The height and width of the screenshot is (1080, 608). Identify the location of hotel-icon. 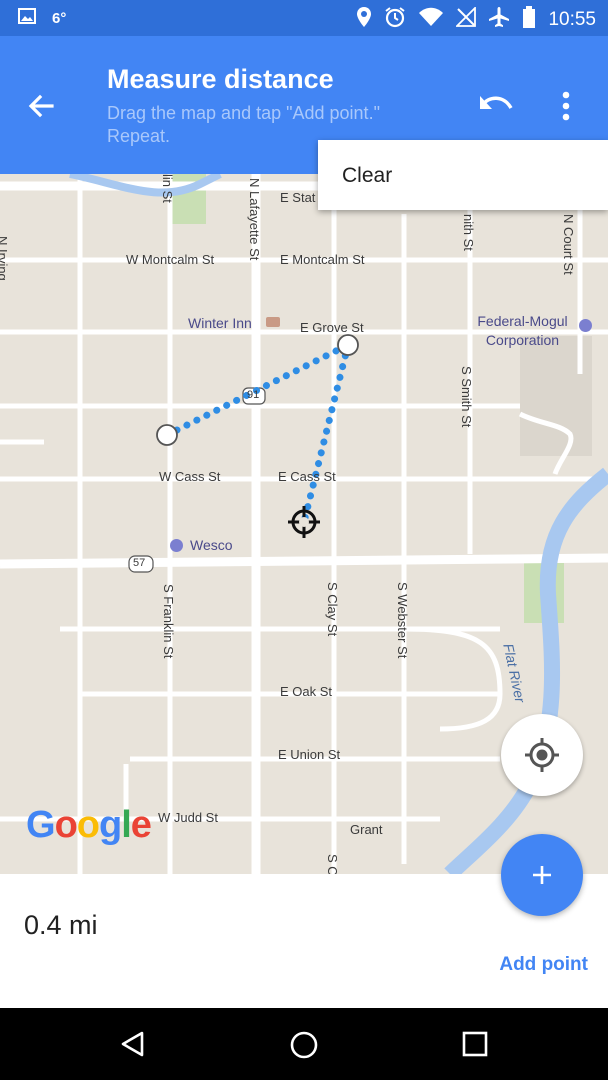
(273, 322).